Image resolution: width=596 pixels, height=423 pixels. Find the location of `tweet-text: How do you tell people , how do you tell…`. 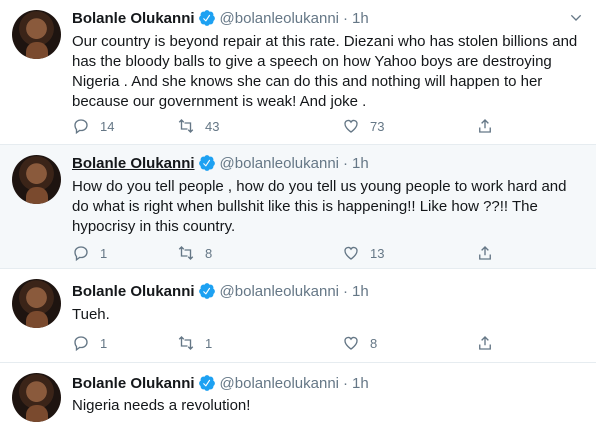

tweet-text: How do you tell people , how do you tell… is located at coordinates (319, 206).